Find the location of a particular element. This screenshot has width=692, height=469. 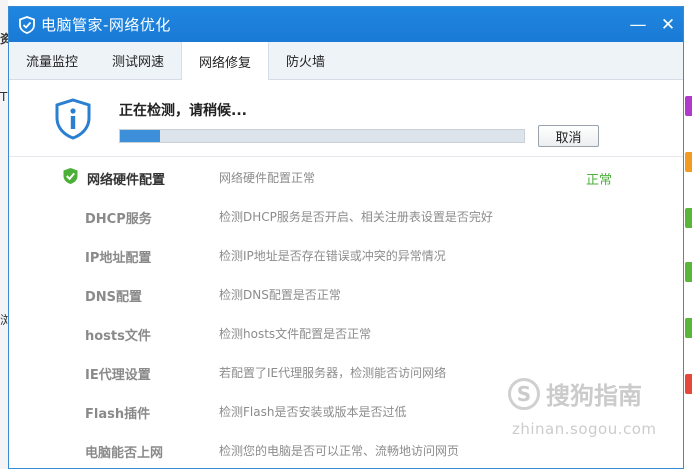

check-description: 检测DHCP服务是否开启、相关注册表设置是否完好 is located at coordinates (356, 217).